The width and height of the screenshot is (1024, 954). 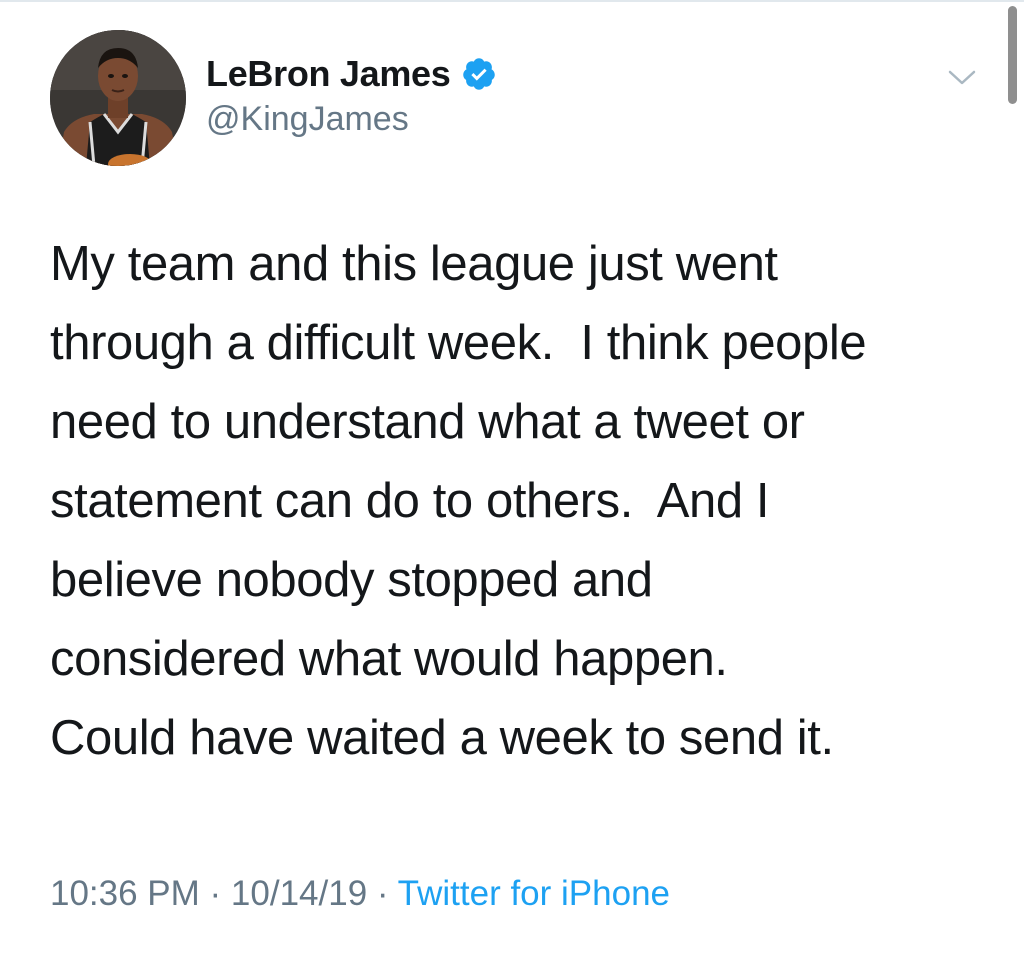 I want to click on tweet-text-line: need to understand what a tweet or, so click(x=427, y=422).